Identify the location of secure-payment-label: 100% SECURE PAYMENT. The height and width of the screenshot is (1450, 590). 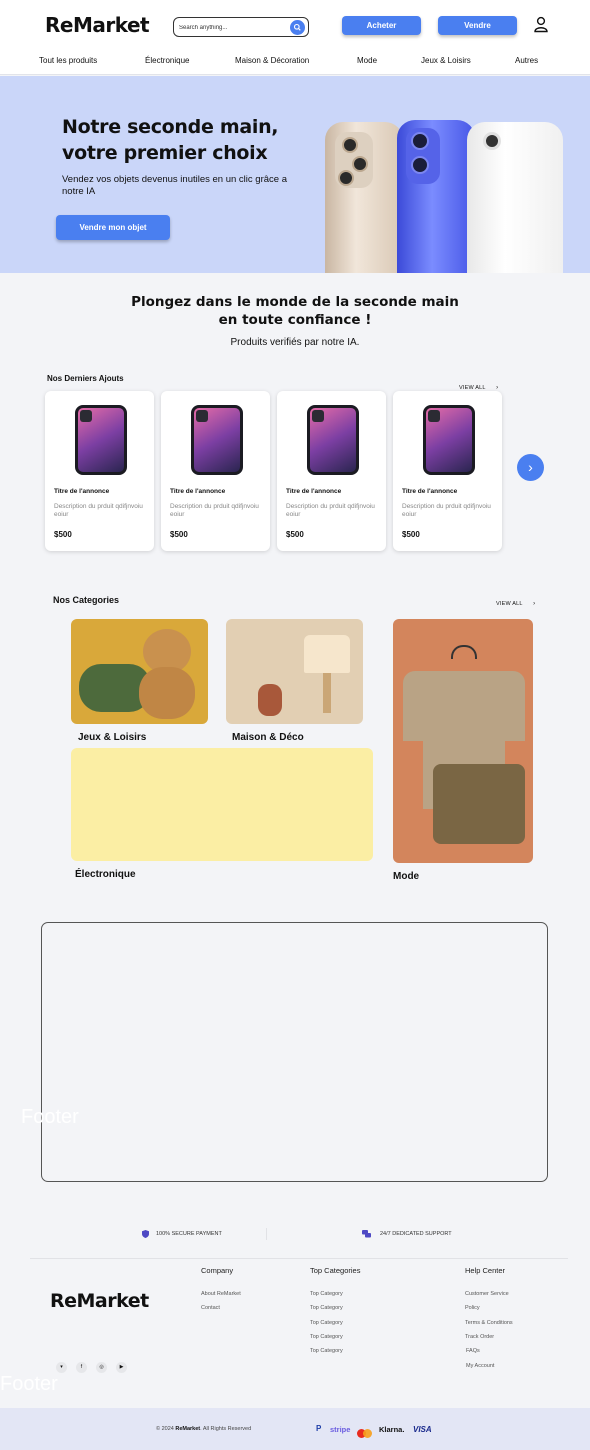
(189, 1234).